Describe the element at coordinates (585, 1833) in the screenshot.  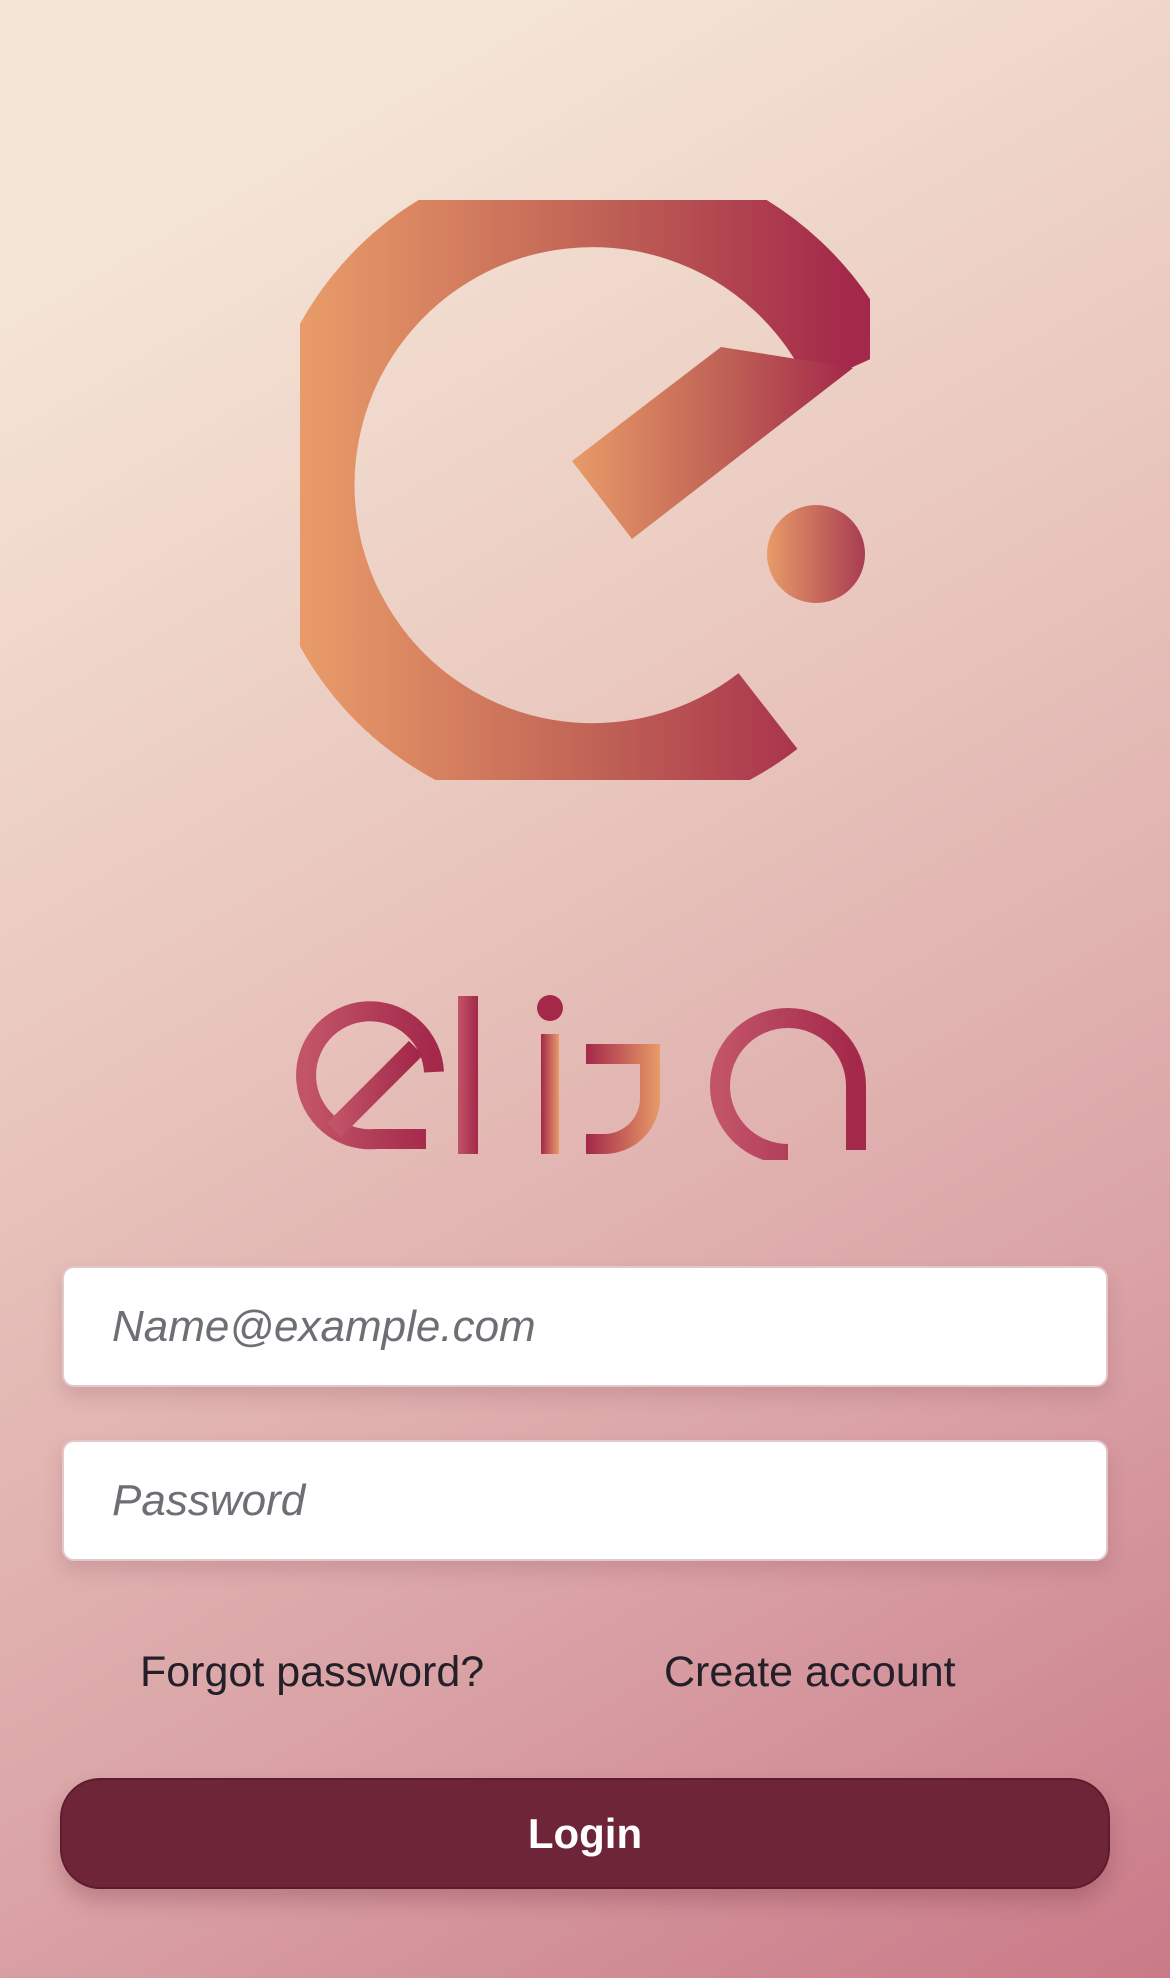
I see `login-button: Login` at that location.